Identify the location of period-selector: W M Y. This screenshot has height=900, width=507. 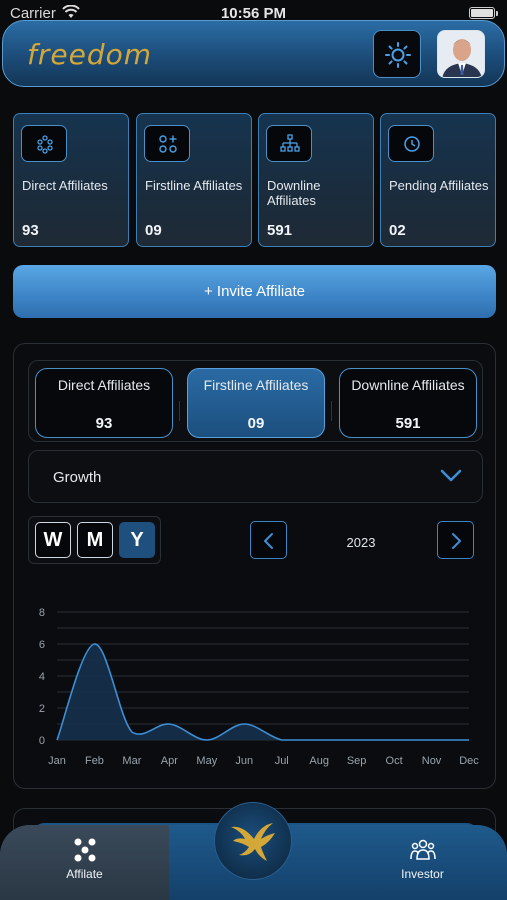
(94, 540).